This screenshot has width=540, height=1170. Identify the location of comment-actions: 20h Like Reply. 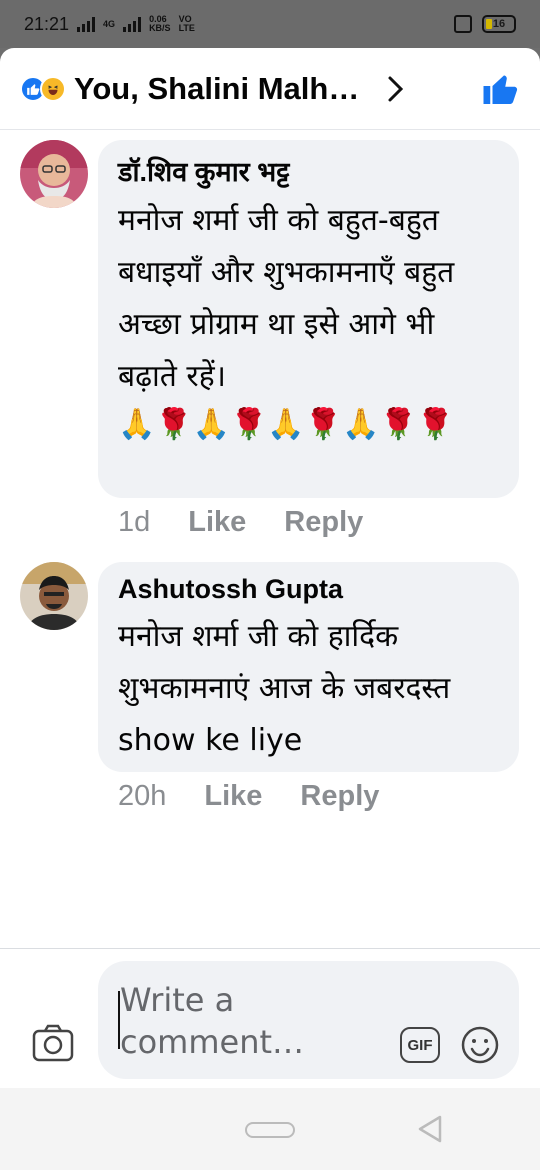
(248, 796).